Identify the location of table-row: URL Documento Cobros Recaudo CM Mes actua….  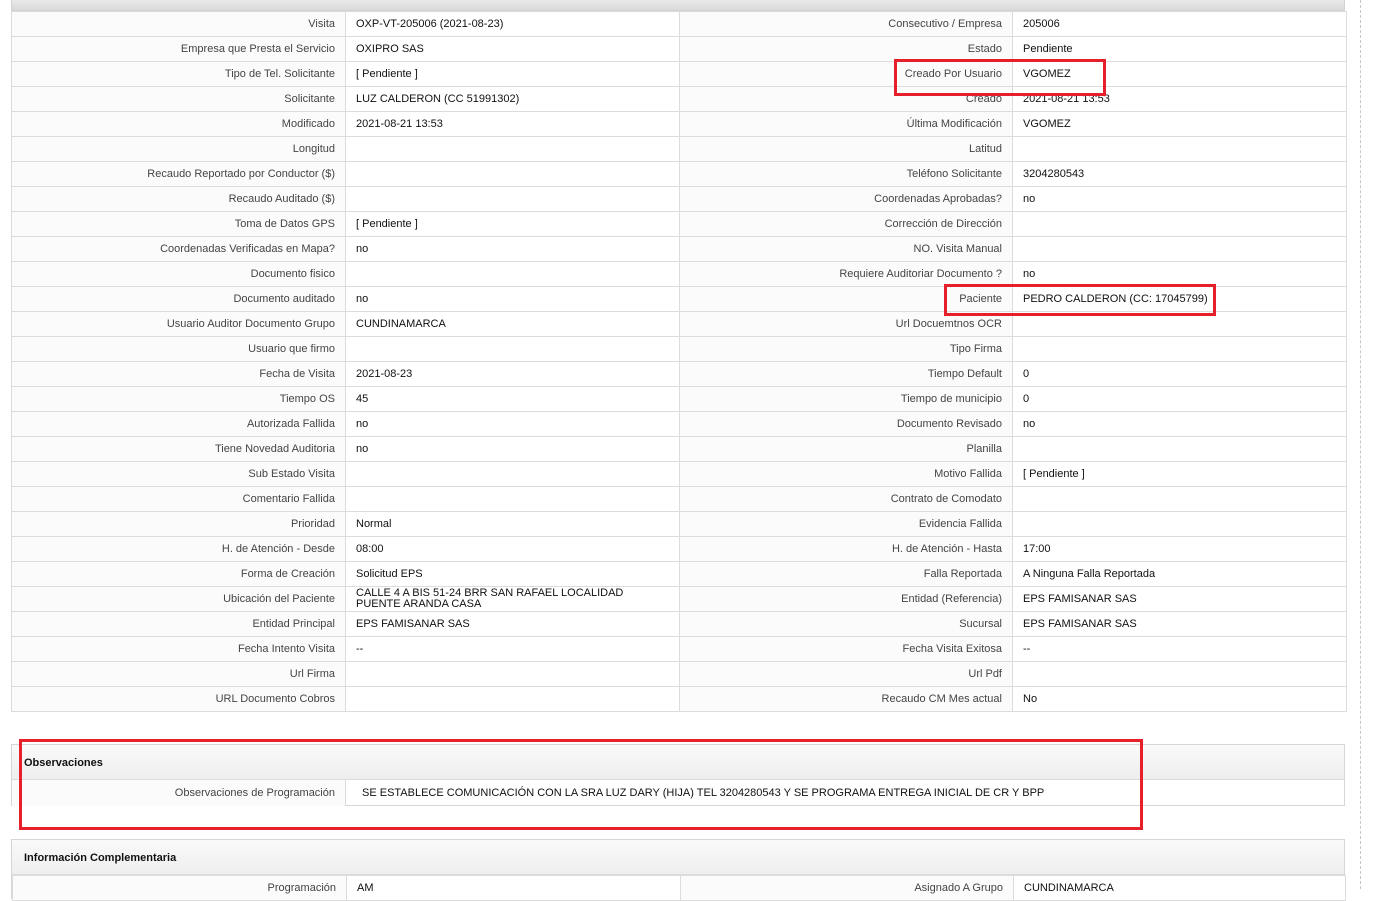
(679, 699).